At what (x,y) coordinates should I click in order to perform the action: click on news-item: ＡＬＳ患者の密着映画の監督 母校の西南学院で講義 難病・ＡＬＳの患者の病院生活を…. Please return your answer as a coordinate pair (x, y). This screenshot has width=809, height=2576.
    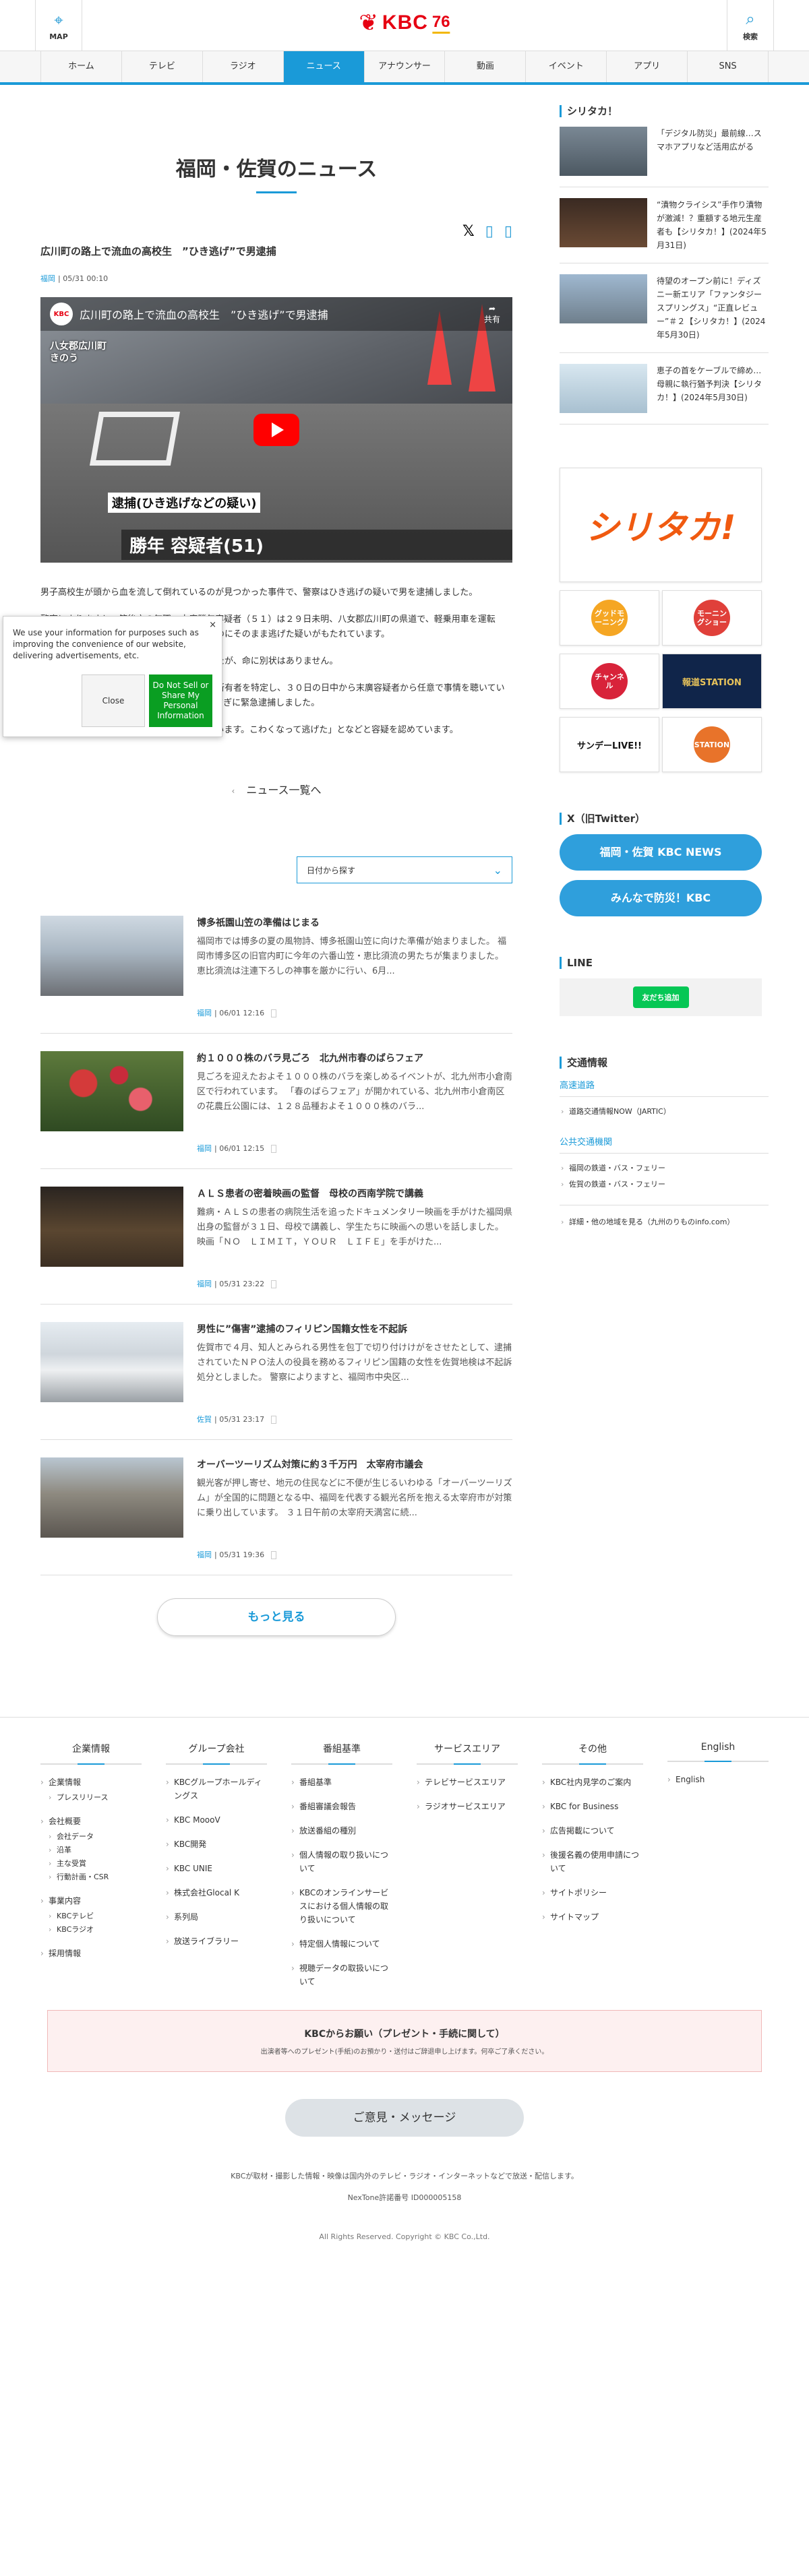
    Looking at the image, I should click on (276, 1237).